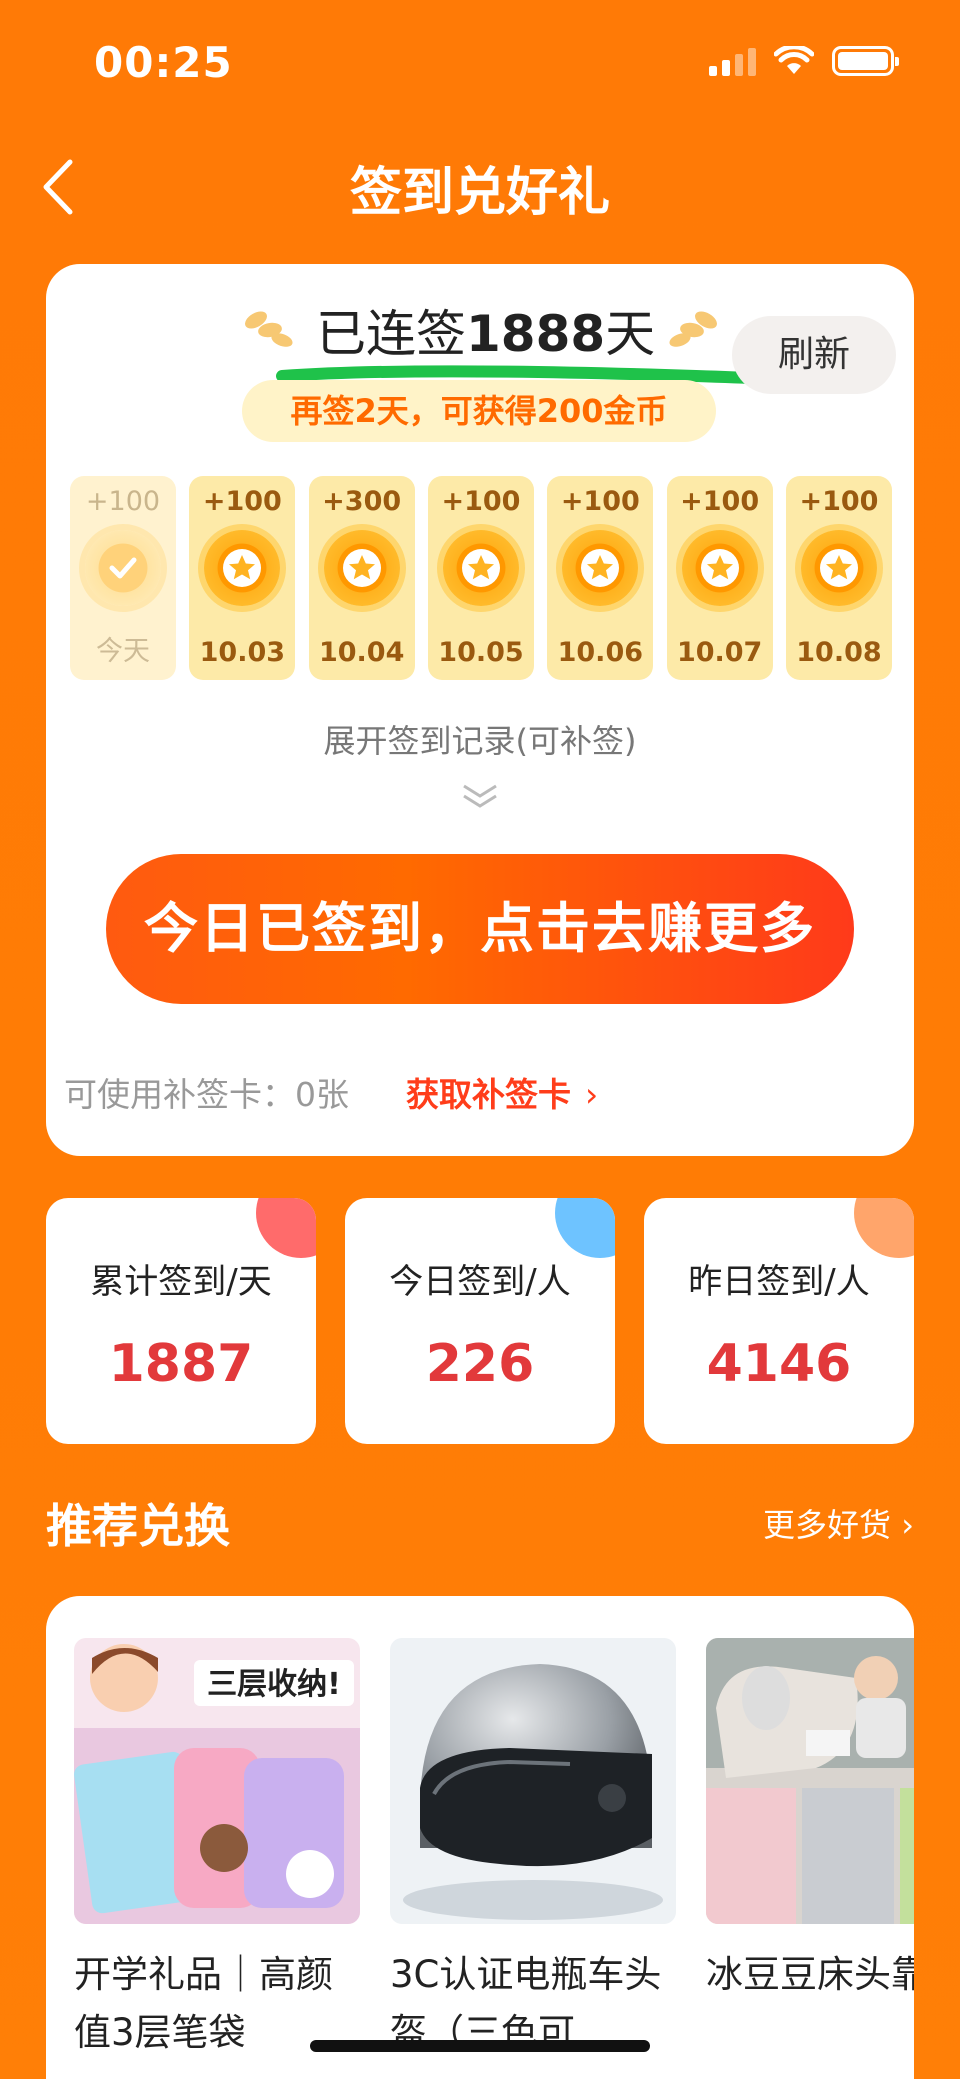  I want to click on expand-records-link: 展开签到记录(可补签), so click(480, 739).